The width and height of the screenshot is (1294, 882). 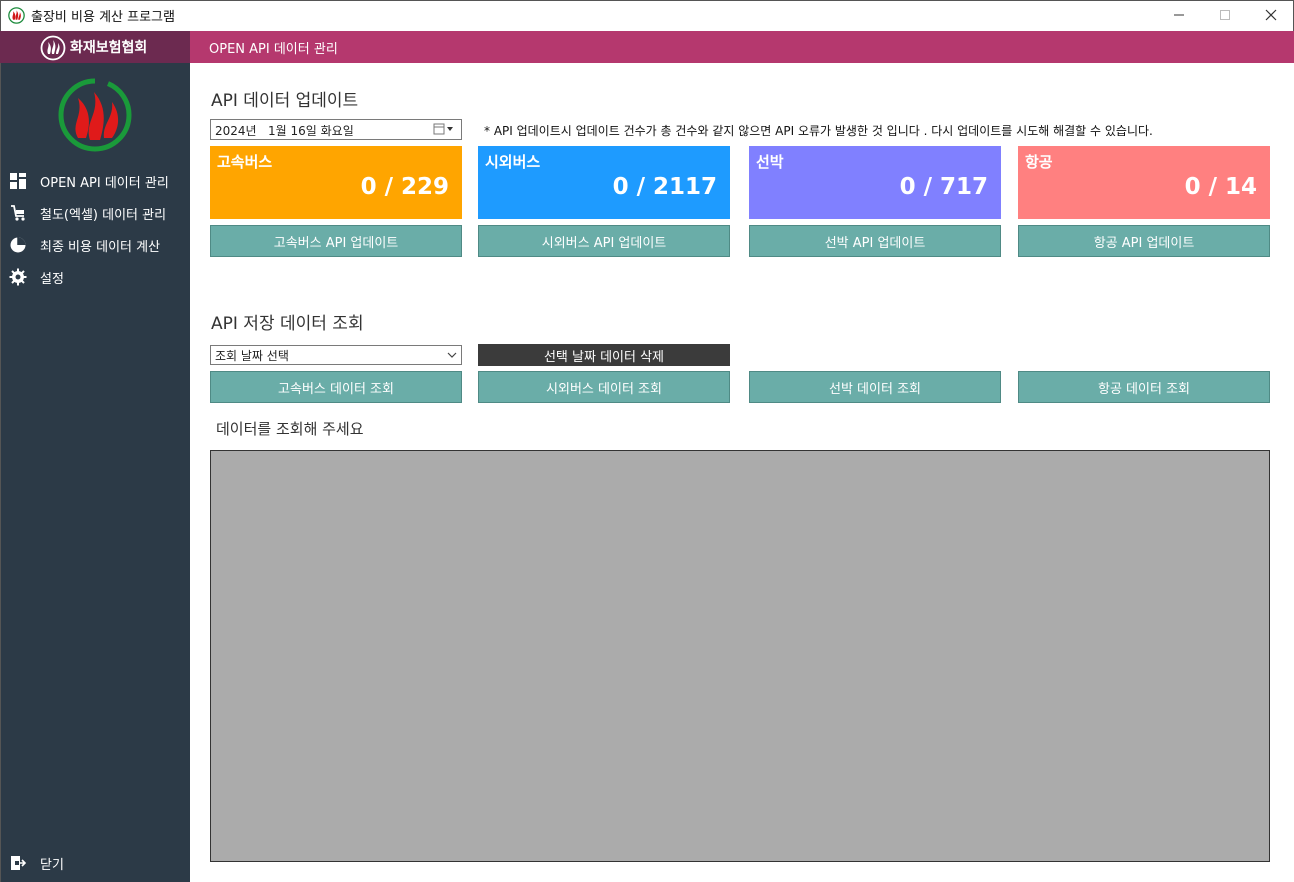 What do you see at coordinates (284, 131) in the screenshot?
I see `date-picker-value: 2024년 1월 16일 화요일` at bounding box center [284, 131].